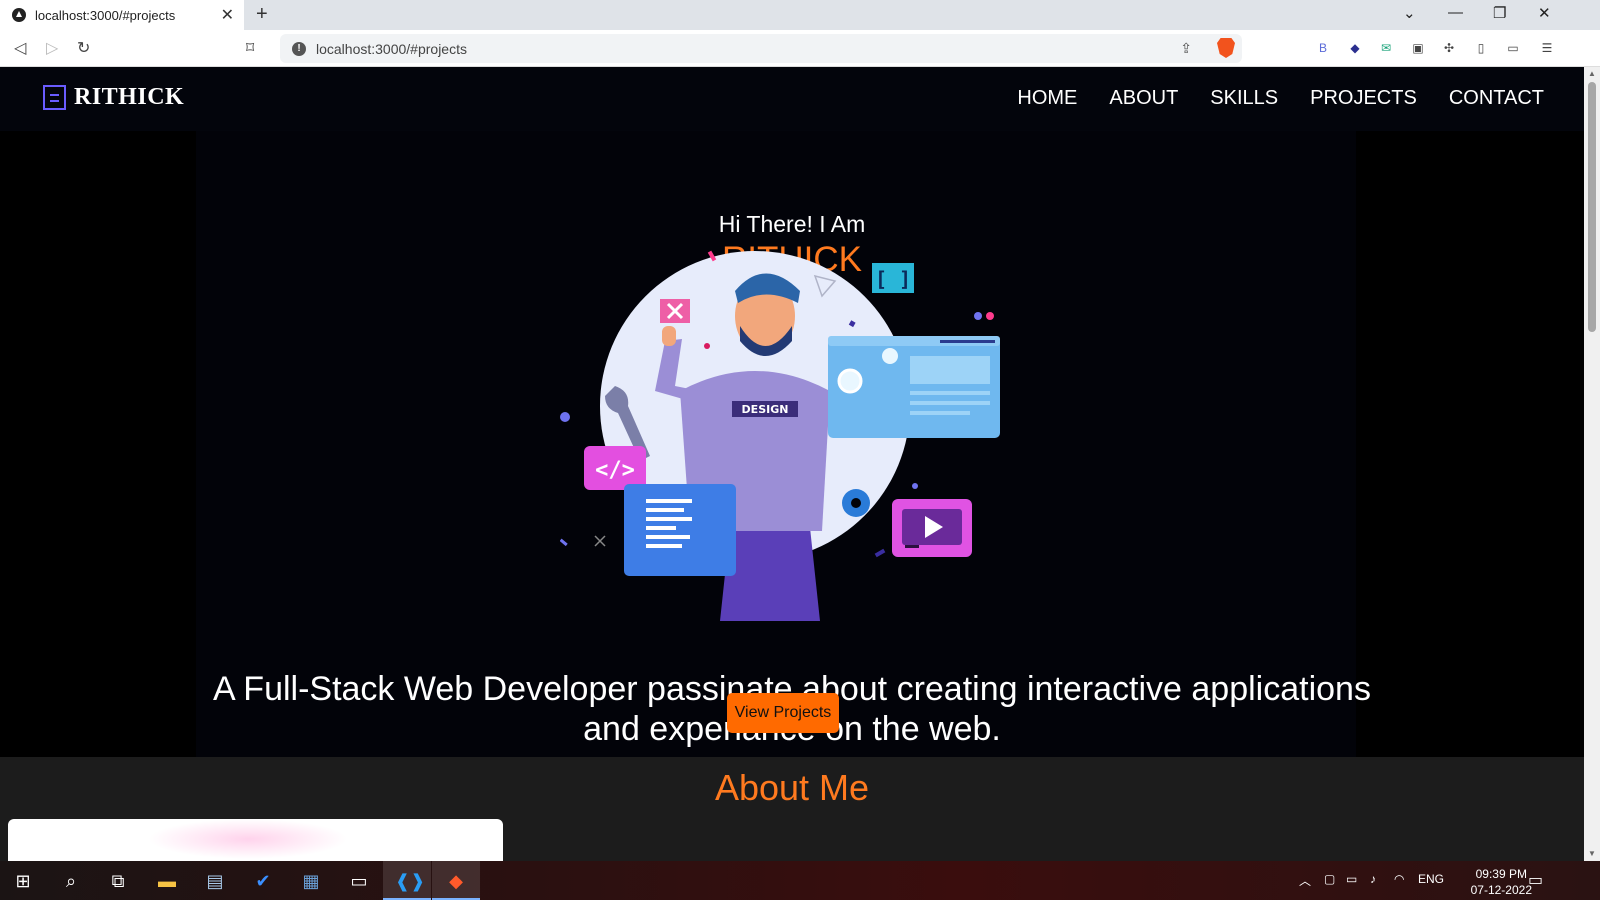 This screenshot has height=900, width=1600. I want to click on menu-icon: ☰, so click(1547, 48).